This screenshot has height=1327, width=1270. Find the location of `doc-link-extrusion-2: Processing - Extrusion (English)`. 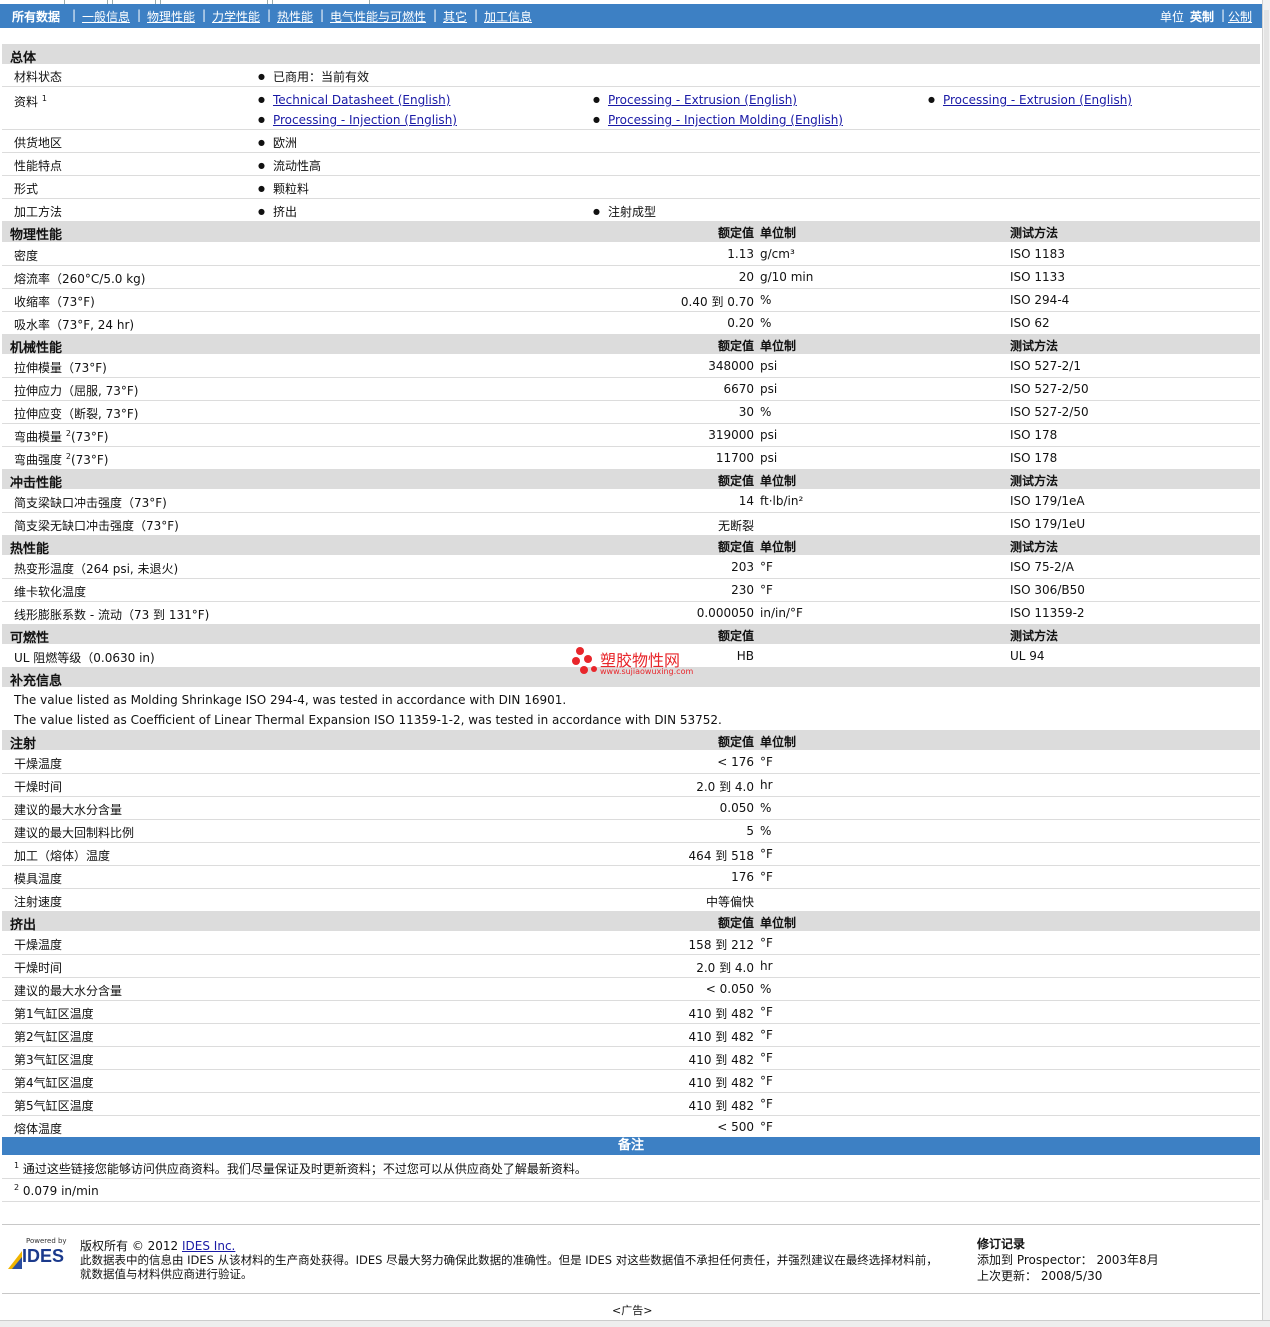

doc-link-extrusion-2: Processing - Extrusion (English) is located at coordinates (1037, 100).